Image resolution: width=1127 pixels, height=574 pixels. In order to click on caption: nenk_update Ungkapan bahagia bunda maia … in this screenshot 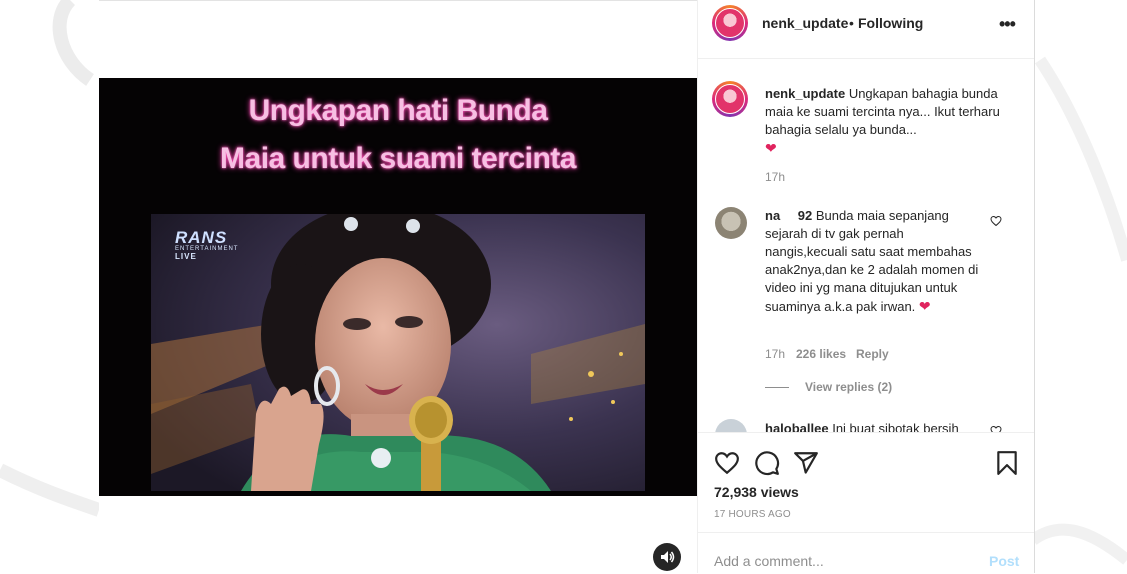, I will do `click(890, 121)`.